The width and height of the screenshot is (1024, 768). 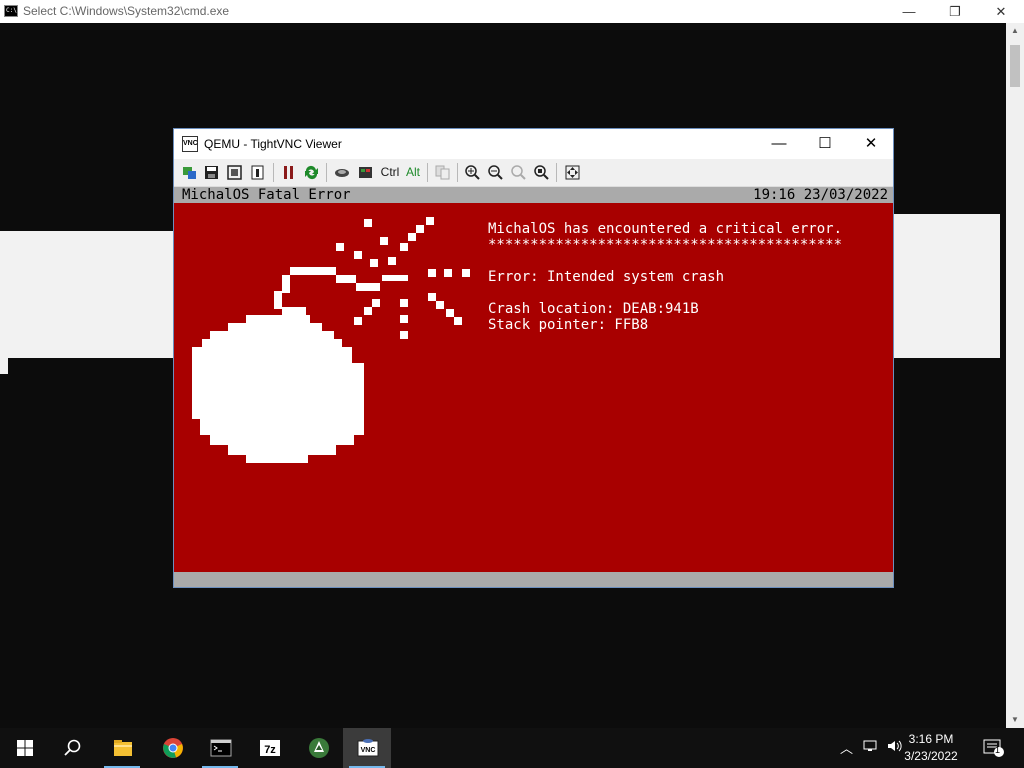 What do you see at coordinates (288, 172) in the screenshot?
I see `pause-icon` at bounding box center [288, 172].